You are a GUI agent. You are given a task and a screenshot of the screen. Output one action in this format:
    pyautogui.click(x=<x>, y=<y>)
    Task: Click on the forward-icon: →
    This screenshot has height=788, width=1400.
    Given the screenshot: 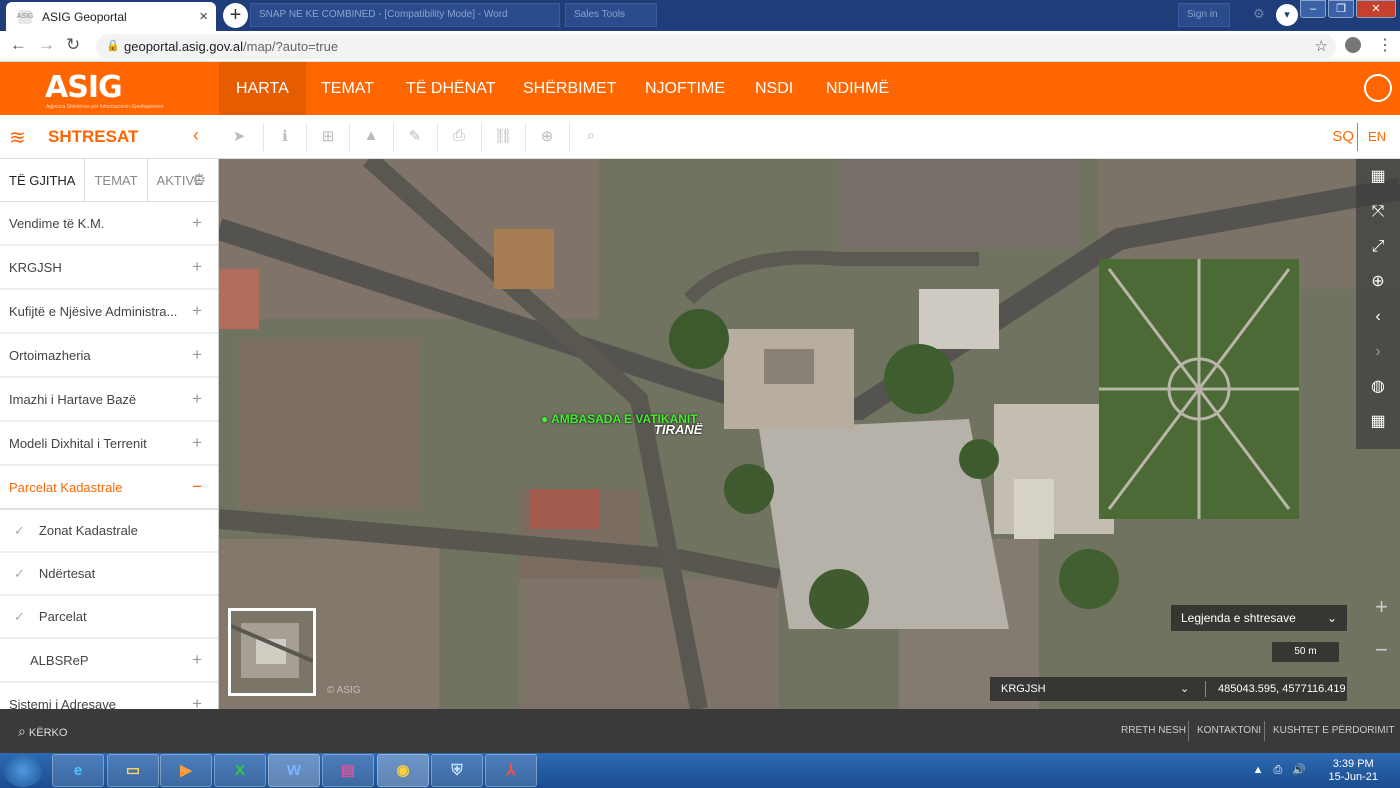 What is the action you would take?
    pyautogui.click(x=46, y=45)
    